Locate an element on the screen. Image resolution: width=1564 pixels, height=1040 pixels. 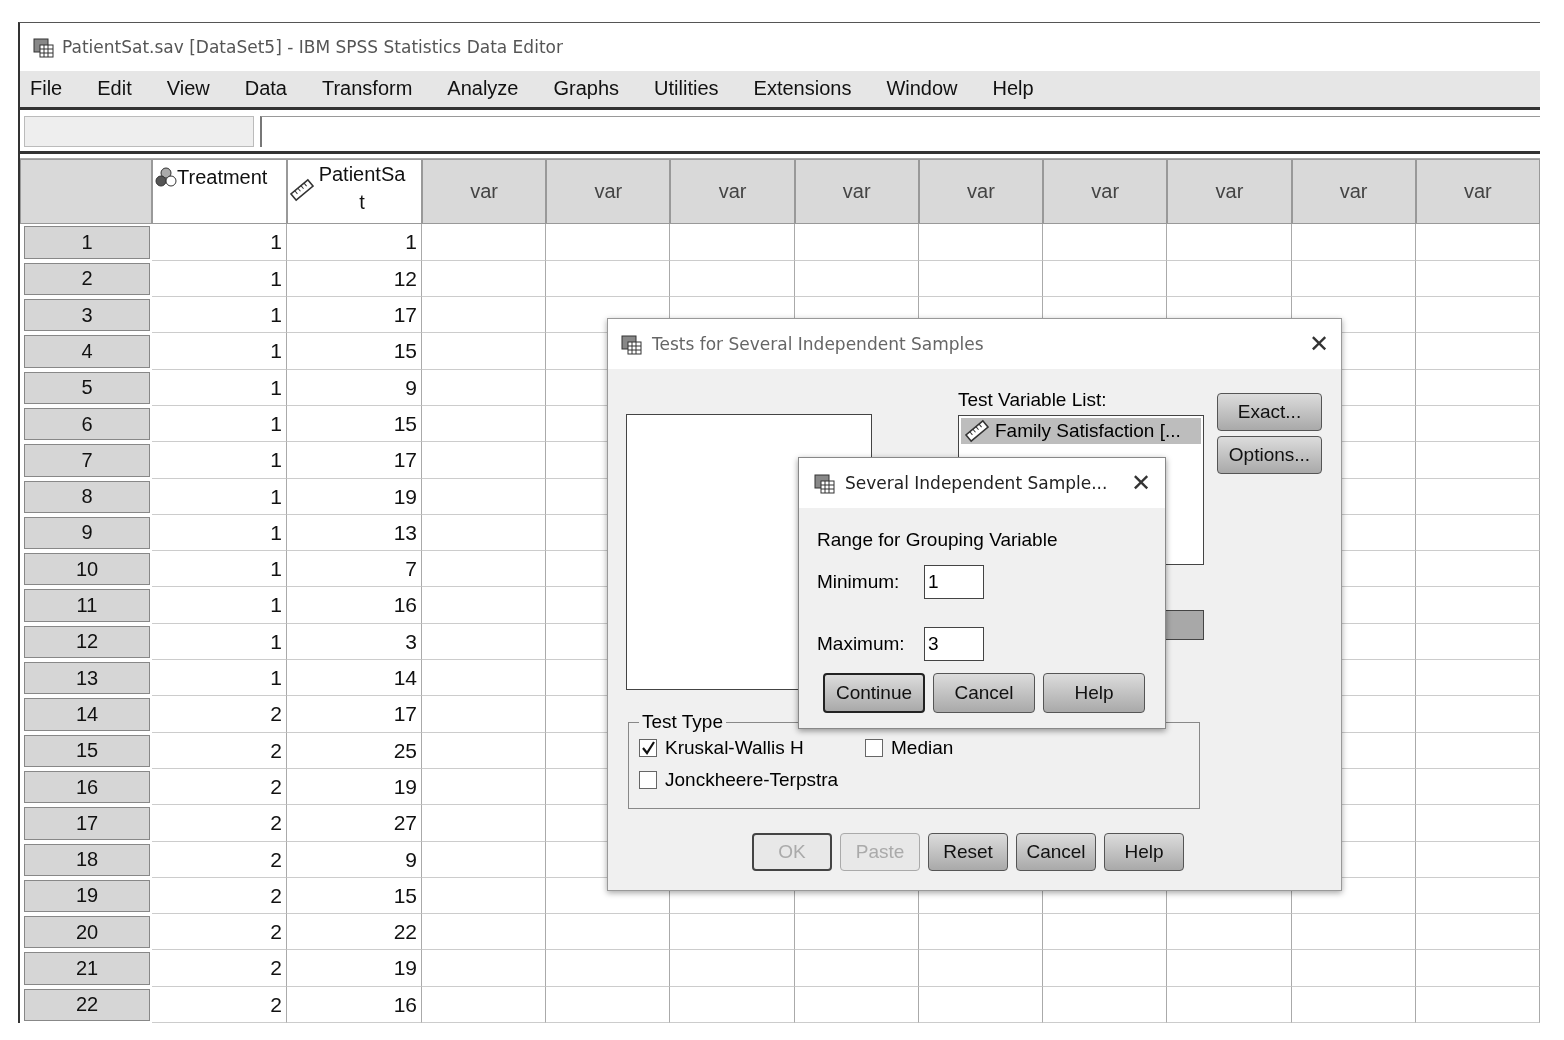
table-cell: 13 is located at coordinates (354, 533).